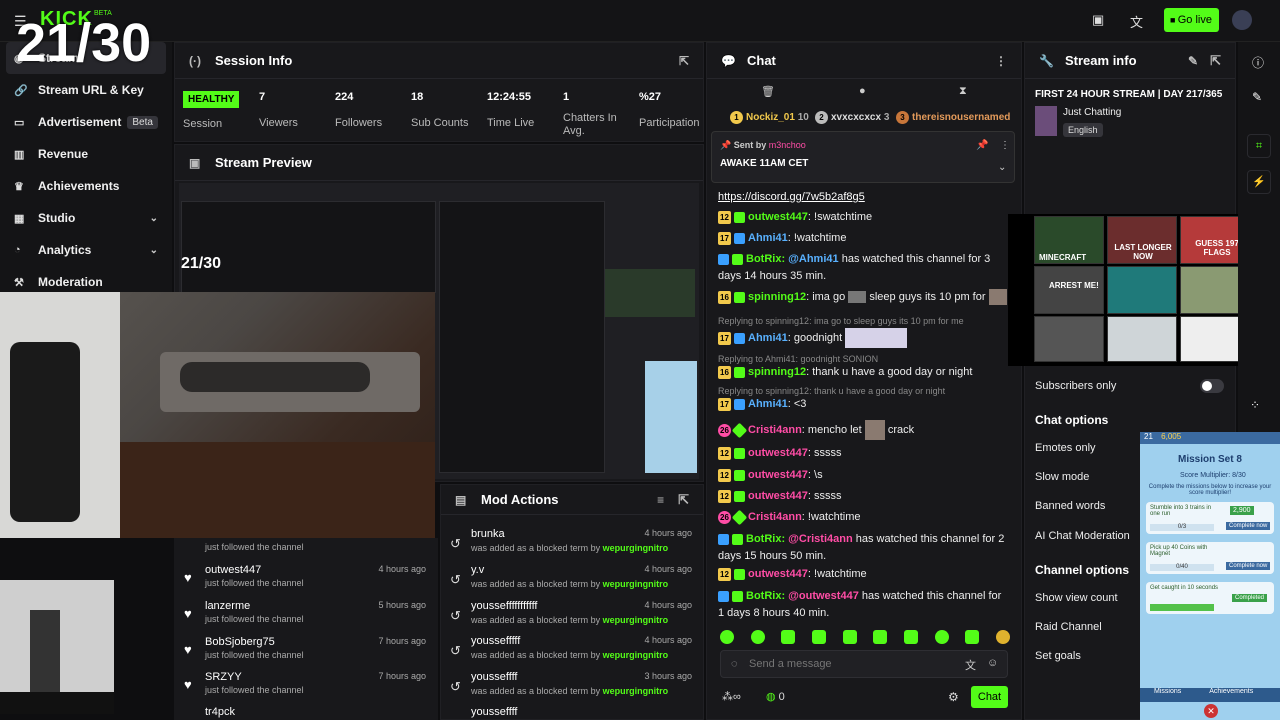 This screenshot has width=1280, height=720. I want to click on set-goals-option: Set goals, so click(1058, 656).